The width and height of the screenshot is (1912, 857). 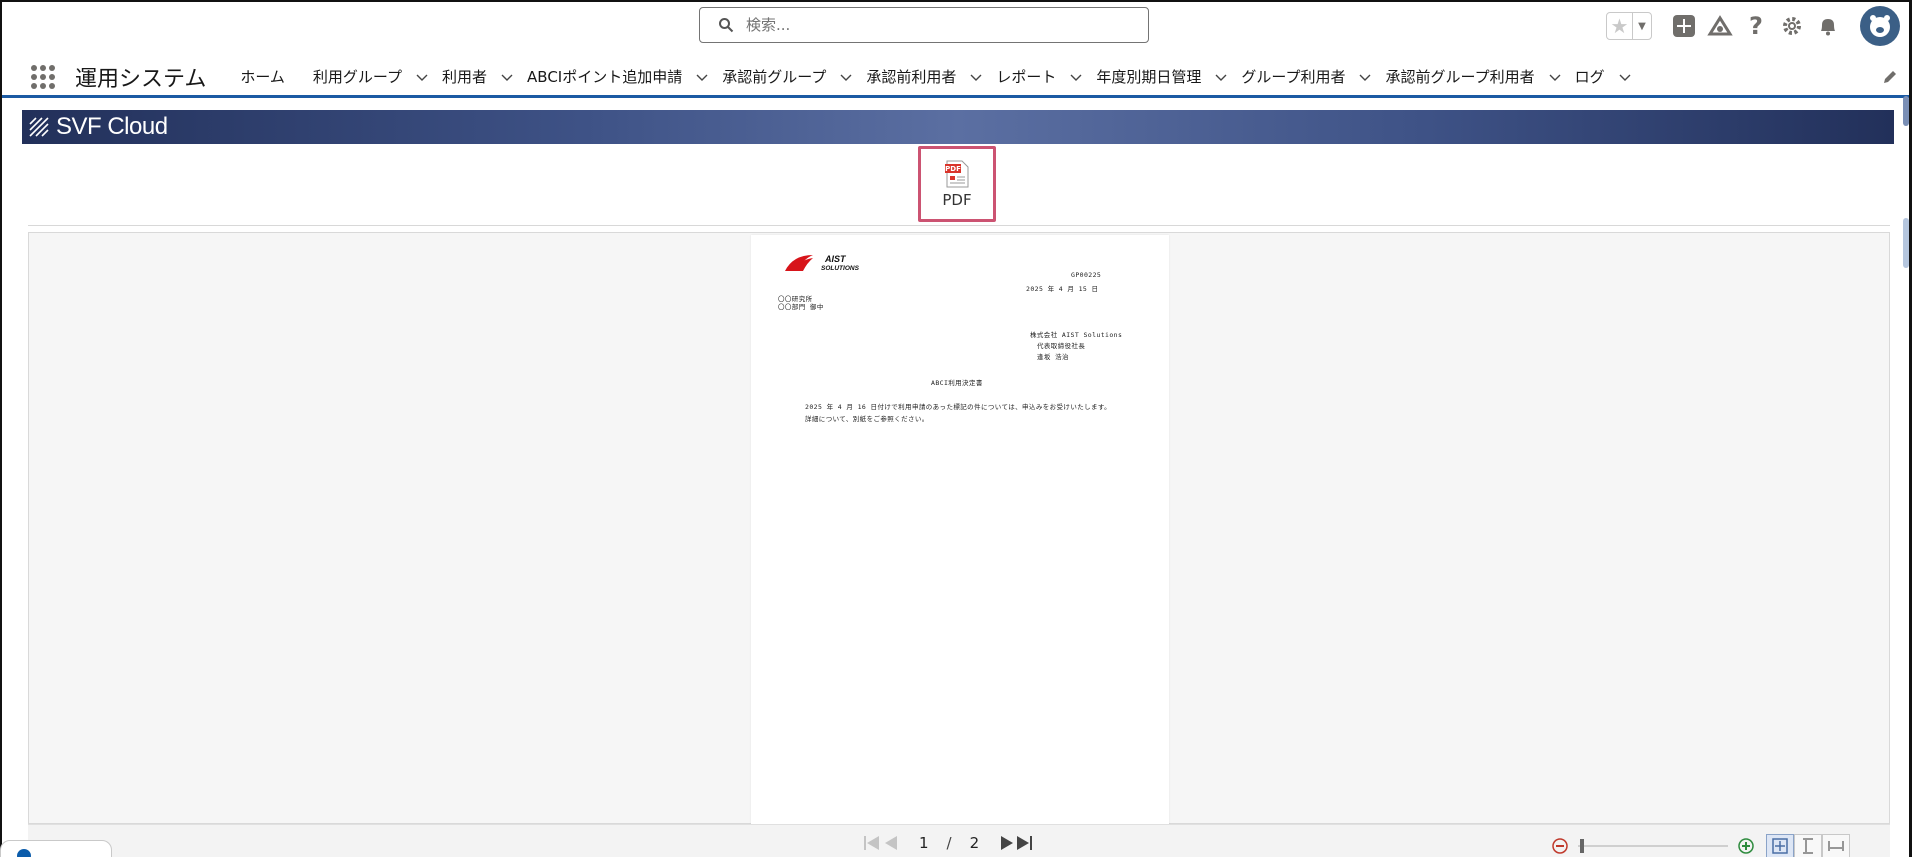 I want to click on zoom-out-icon, so click(x=1560, y=846).